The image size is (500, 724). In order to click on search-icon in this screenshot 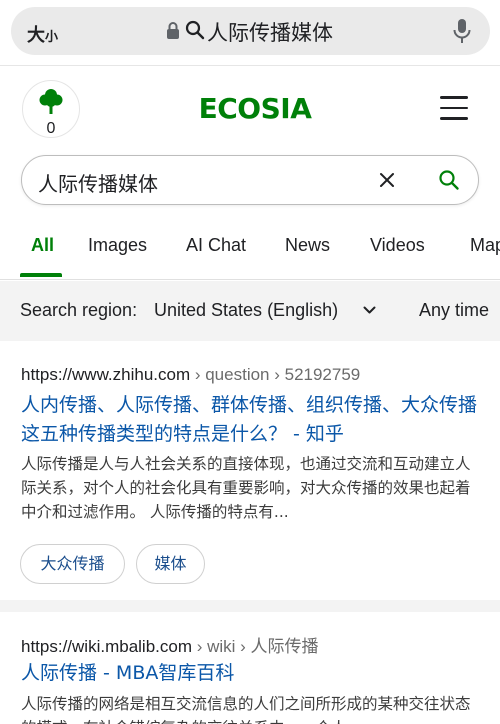, I will do `click(449, 180)`.